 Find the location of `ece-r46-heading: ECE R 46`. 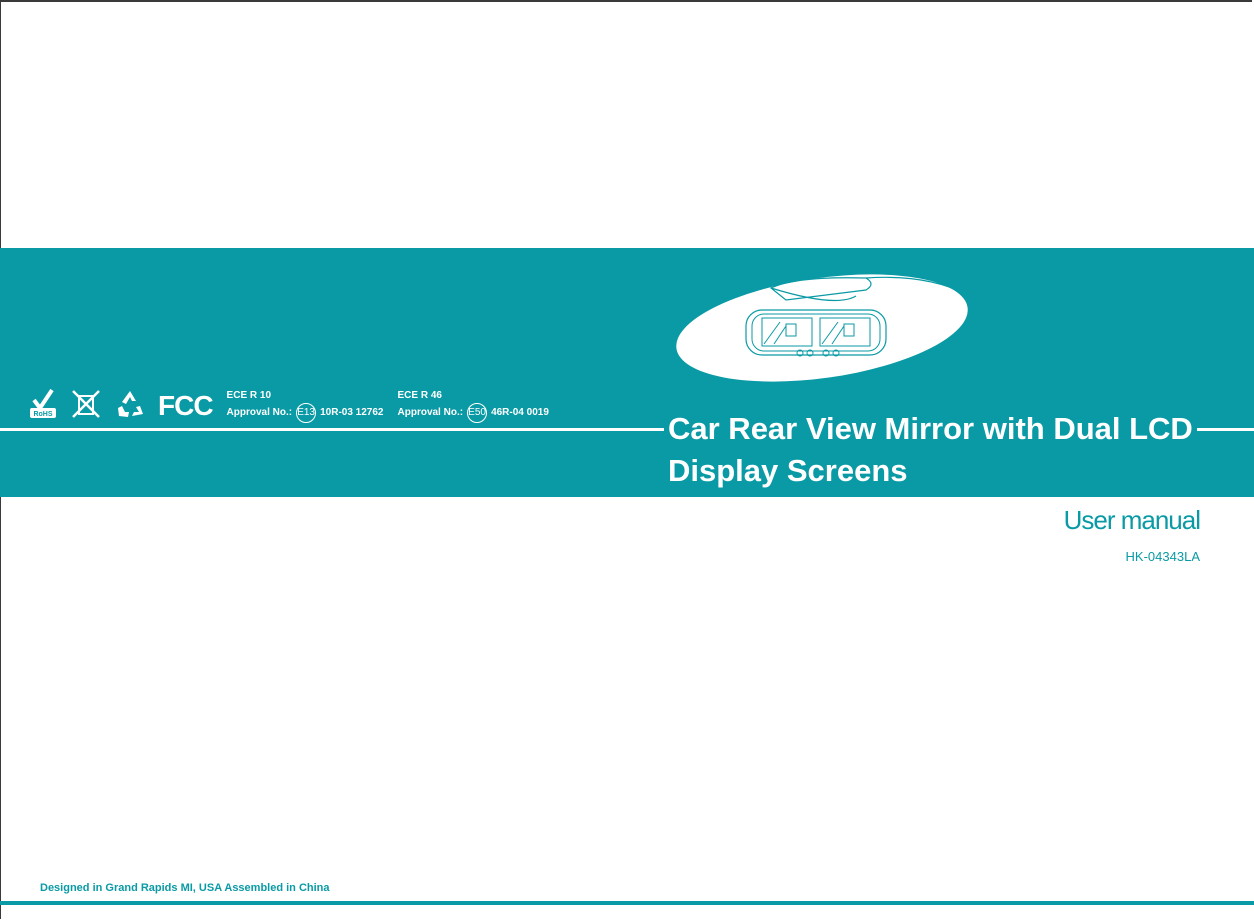

ece-r46-heading: ECE R 46 is located at coordinates (419, 395).